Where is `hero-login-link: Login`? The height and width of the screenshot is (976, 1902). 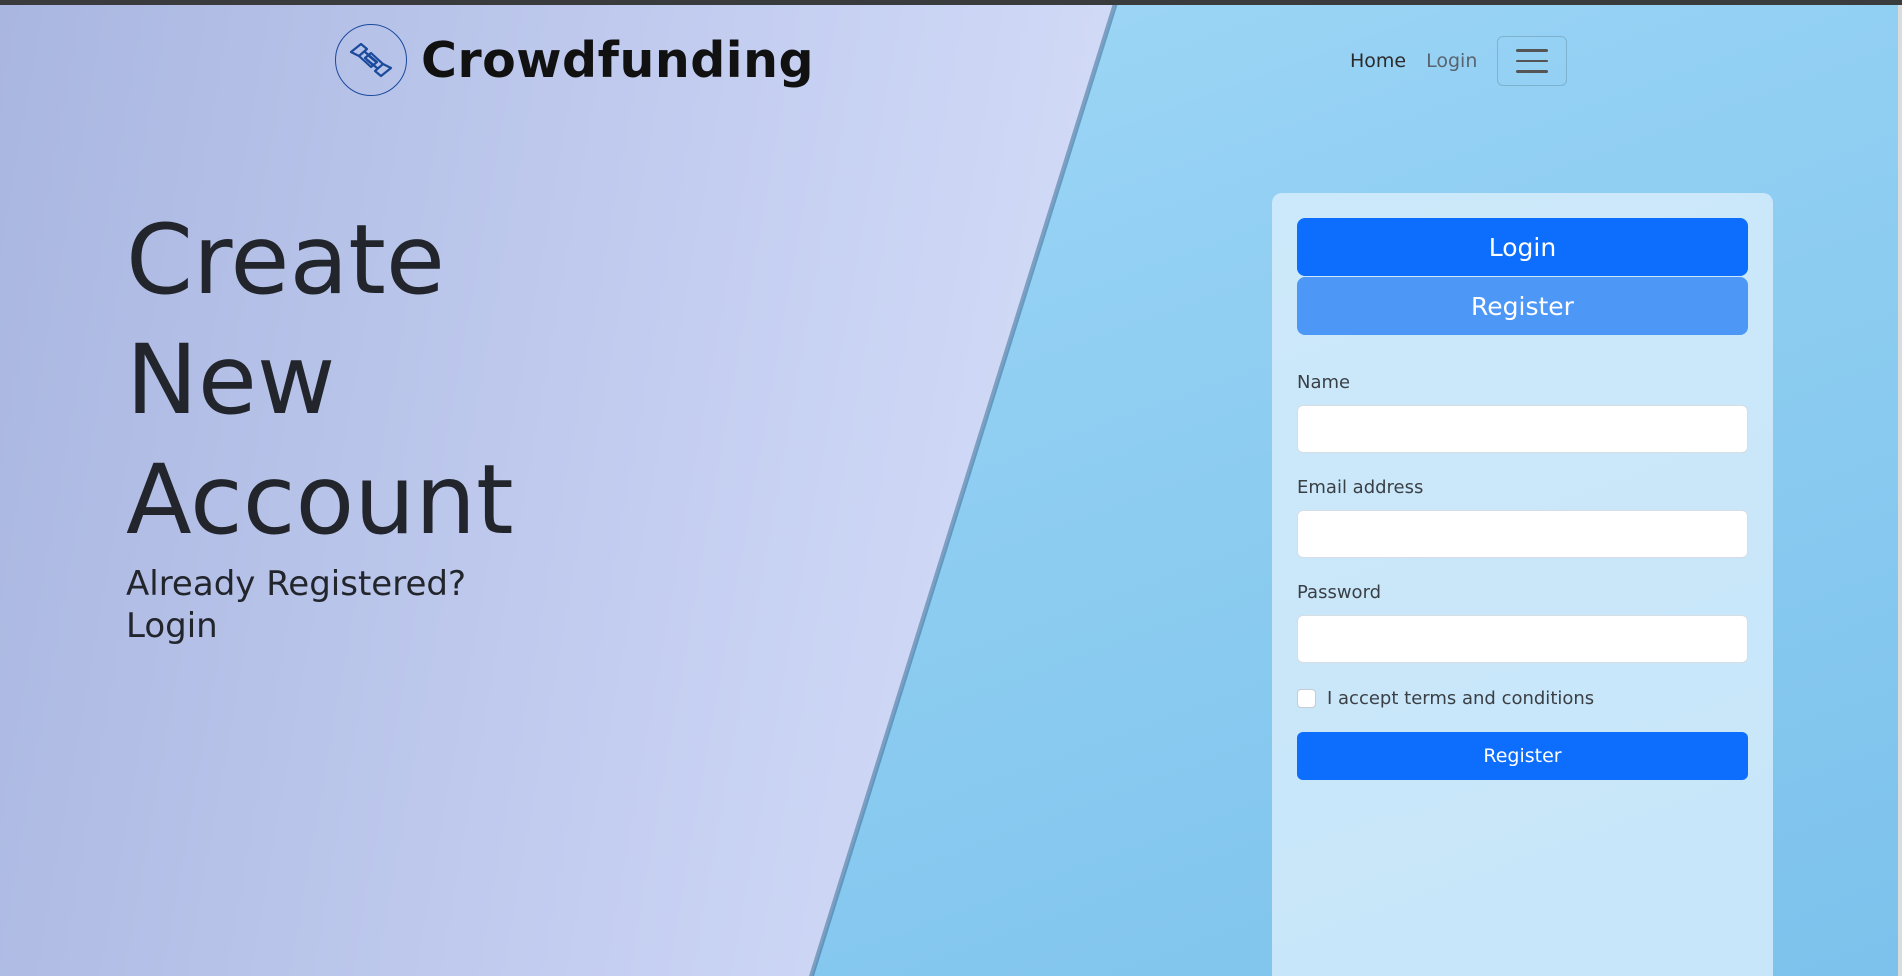
hero-login-link: Login is located at coordinates (296, 626).